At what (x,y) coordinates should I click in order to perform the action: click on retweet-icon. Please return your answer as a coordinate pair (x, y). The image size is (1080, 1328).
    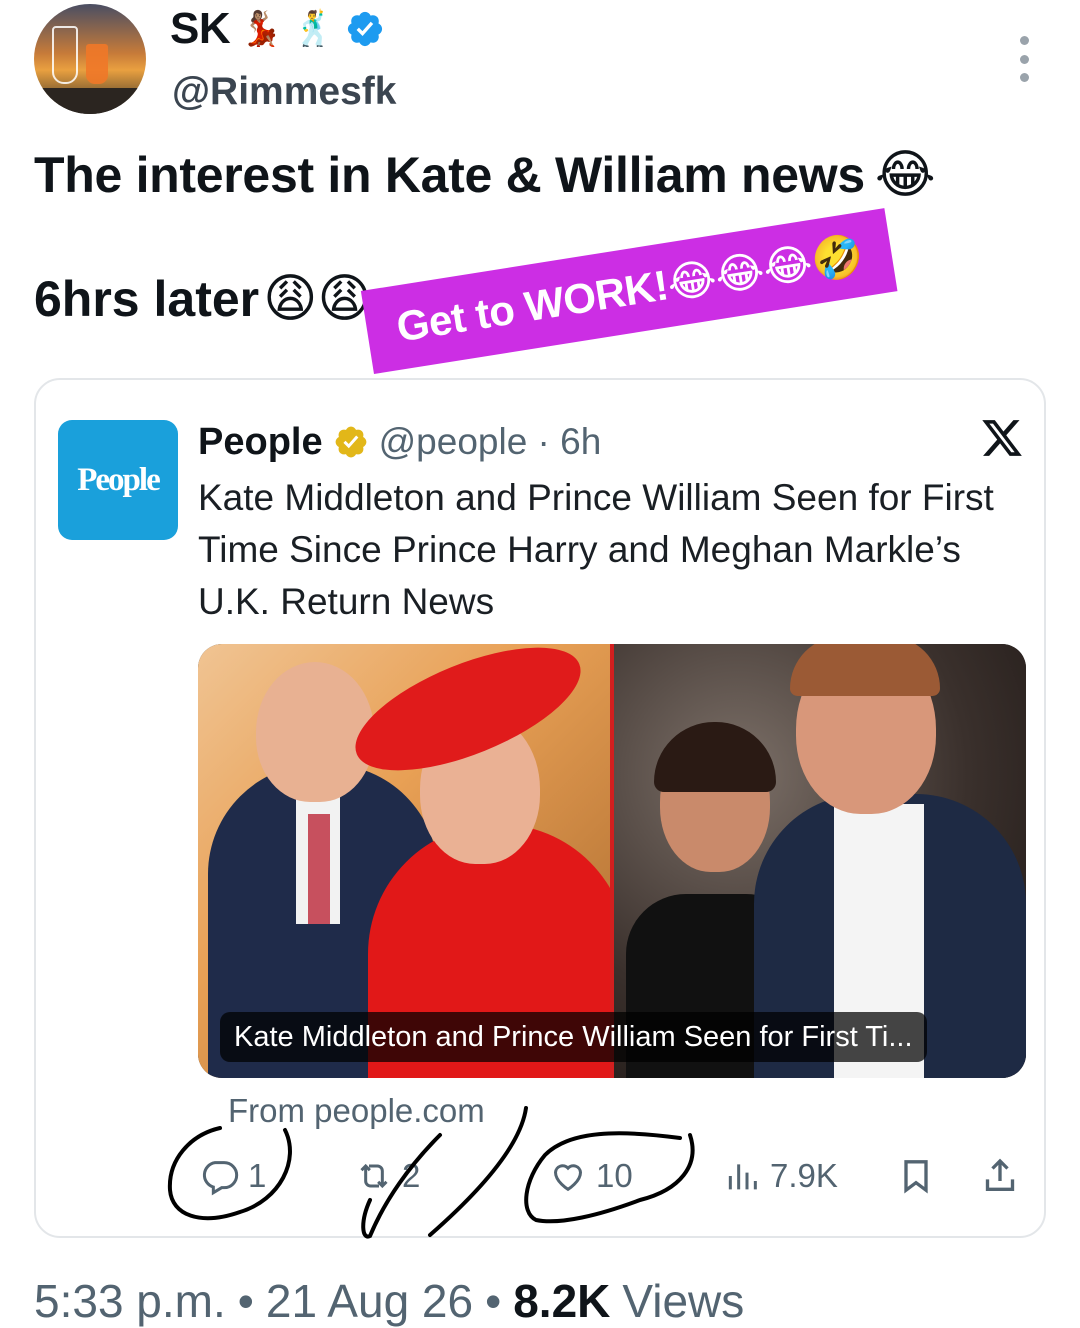
    Looking at the image, I should click on (374, 1176).